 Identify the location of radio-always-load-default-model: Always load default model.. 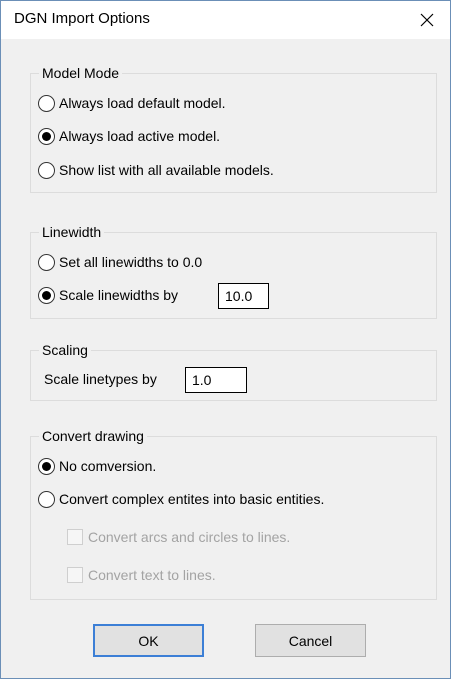
(132, 103).